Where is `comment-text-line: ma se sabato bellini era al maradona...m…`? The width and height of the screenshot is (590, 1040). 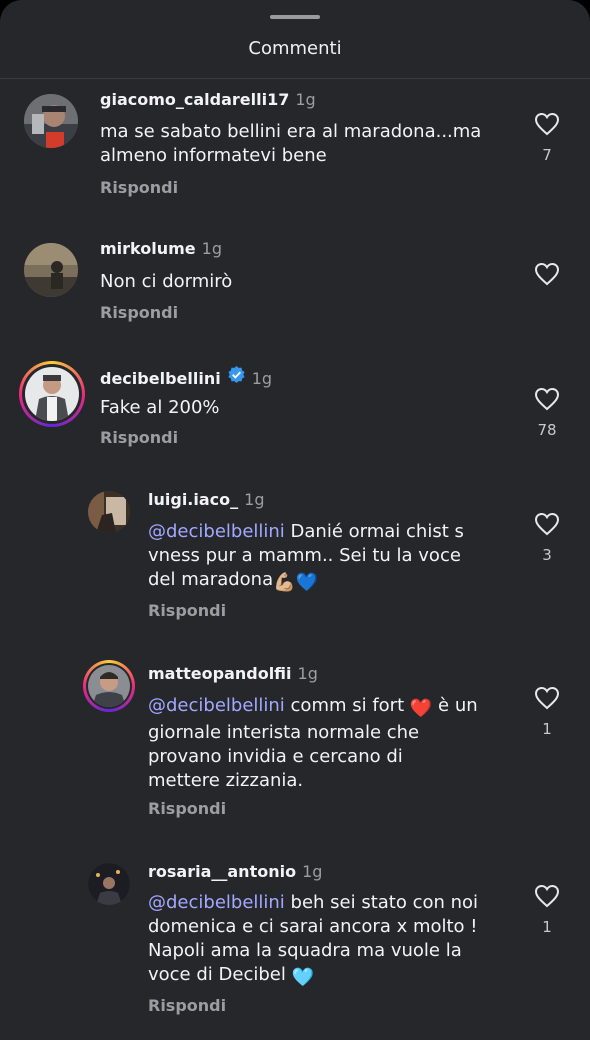 comment-text-line: ma se sabato bellini era al maradona...m… is located at coordinates (291, 131).